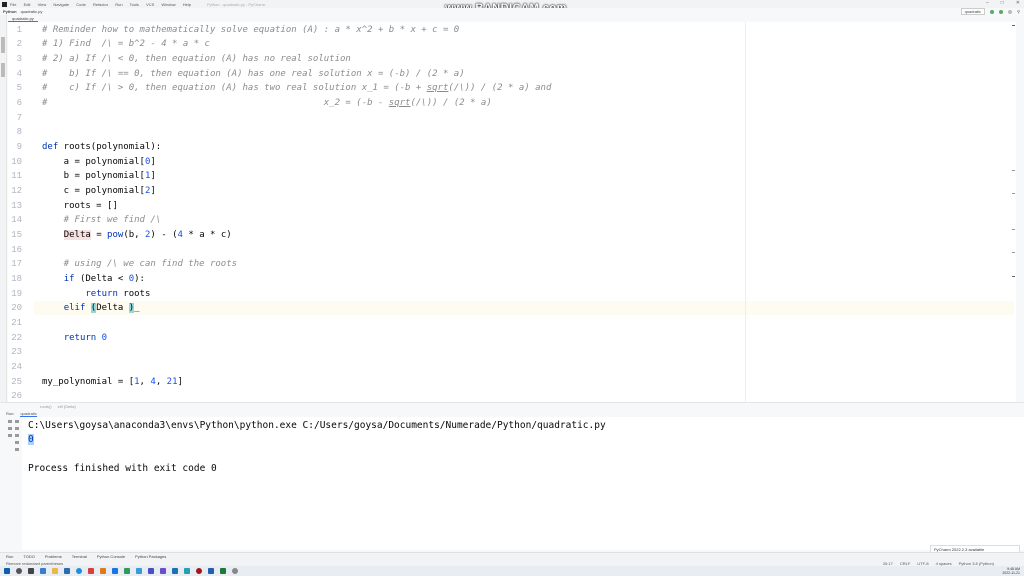 The height and width of the screenshot is (576, 1024). Describe the element at coordinates (31, 571) in the screenshot. I see `task-view-icon` at that location.